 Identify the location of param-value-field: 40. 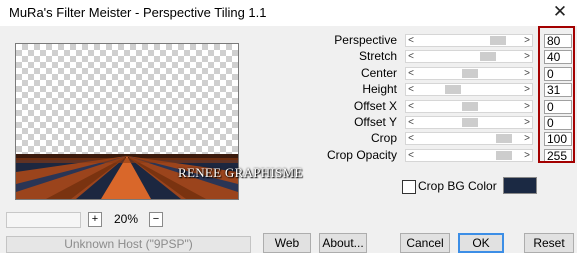
(558, 57).